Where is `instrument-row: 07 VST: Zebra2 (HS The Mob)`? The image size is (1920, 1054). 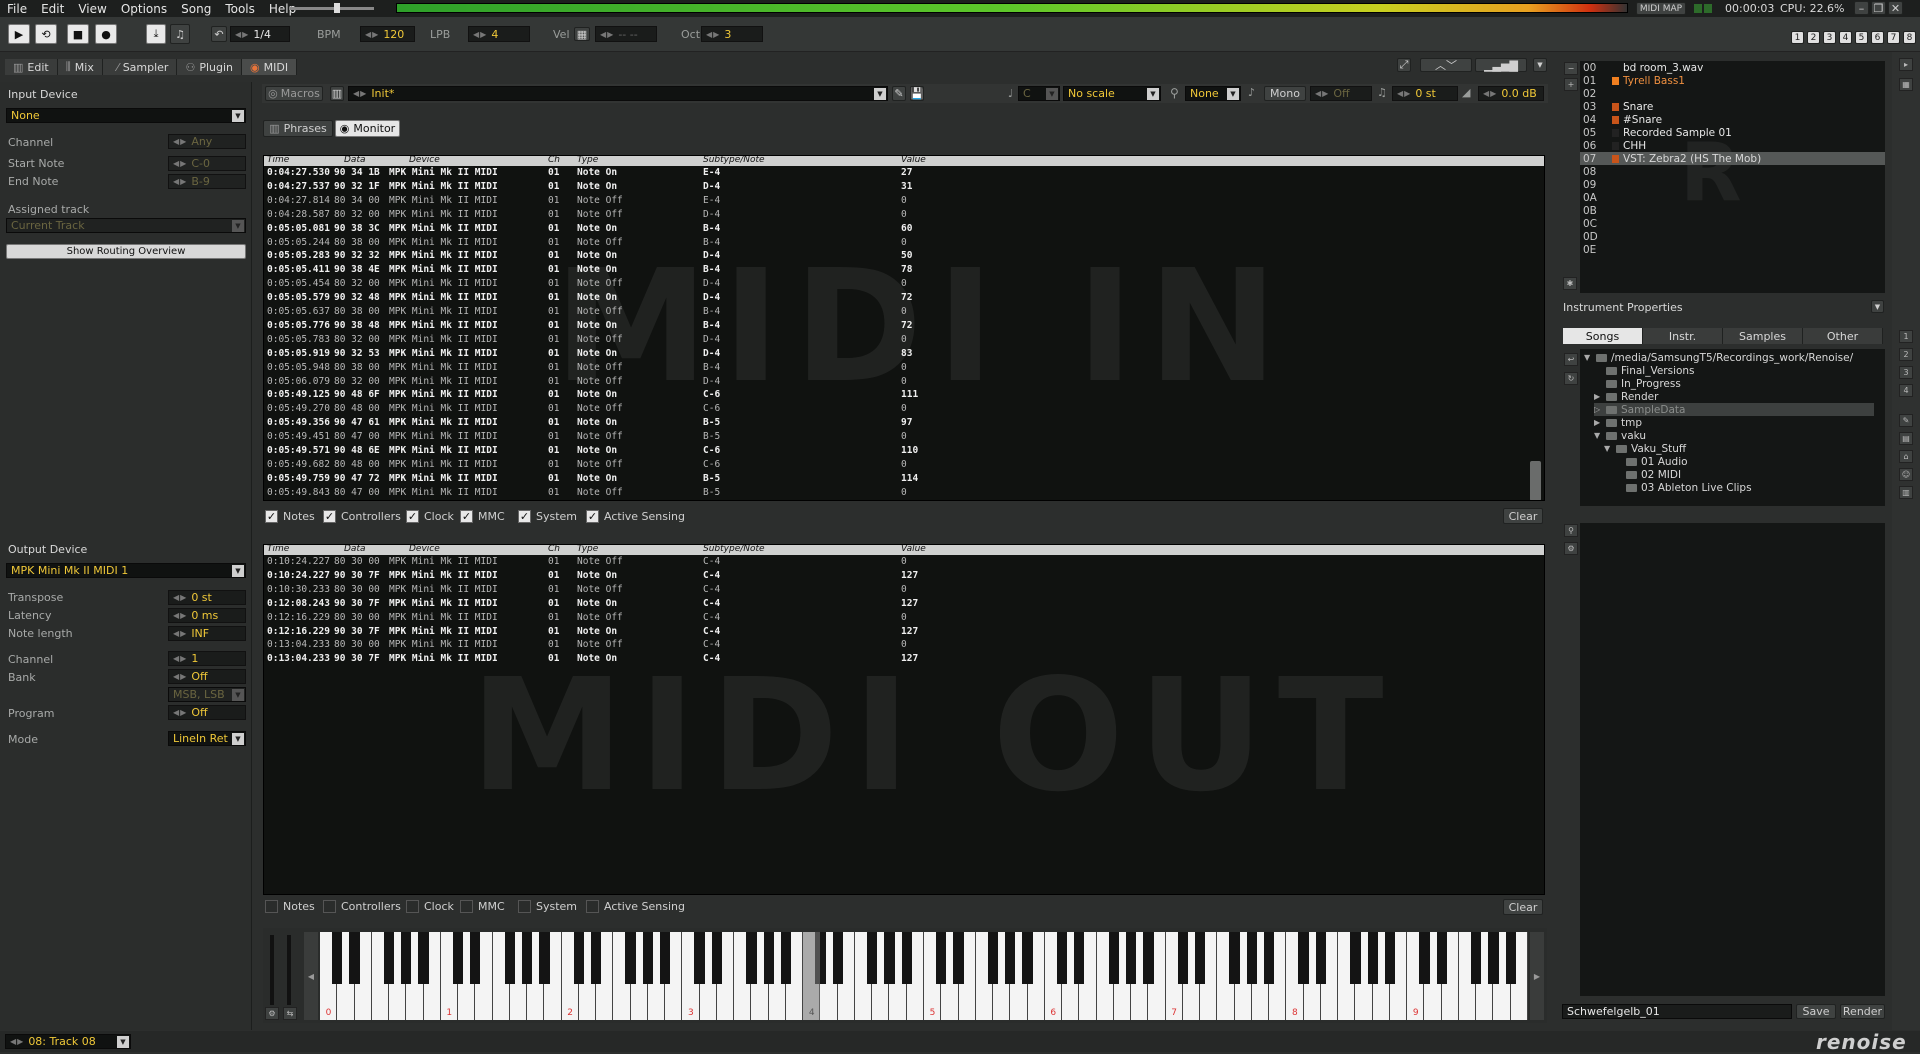 instrument-row: 07 VST: Zebra2 (HS The Mob) is located at coordinates (1732, 158).